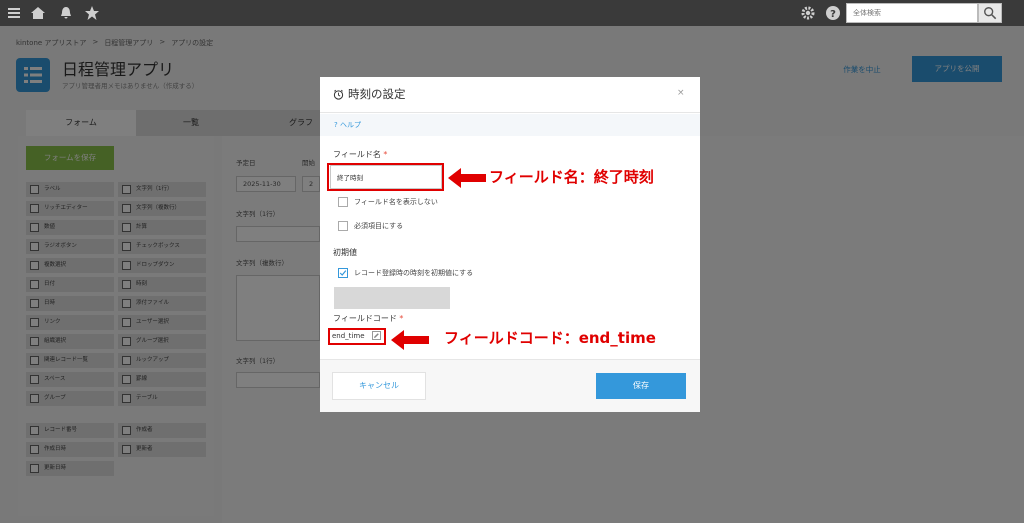  What do you see at coordinates (357, 336) in the screenshot?
I see `field-code-highlight-box` at bounding box center [357, 336].